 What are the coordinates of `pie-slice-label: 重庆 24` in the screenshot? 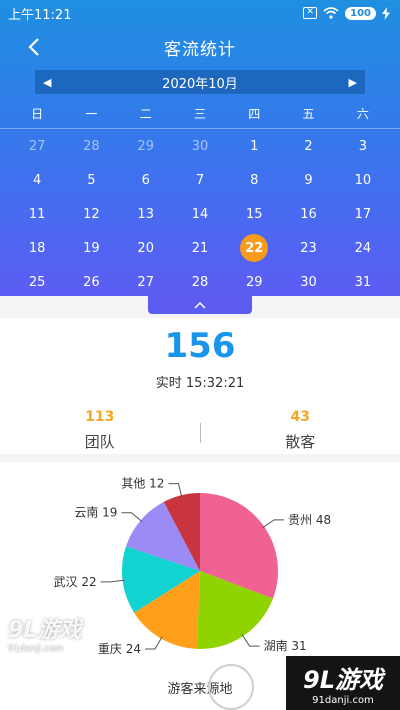 It's located at (119, 649).